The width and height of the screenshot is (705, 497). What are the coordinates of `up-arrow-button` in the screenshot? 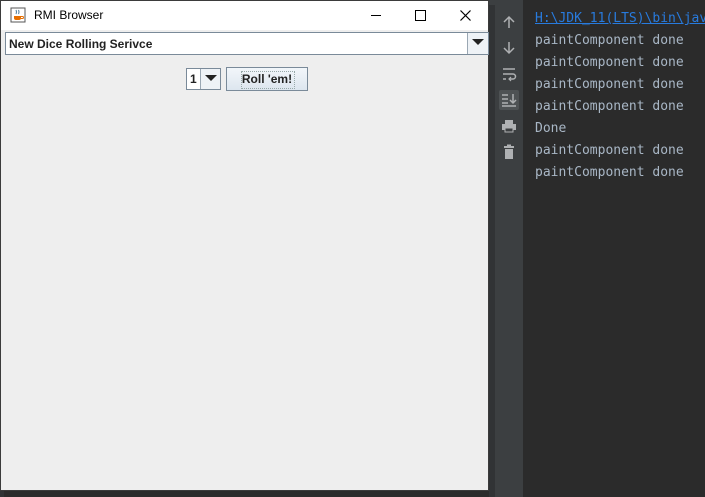 It's located at (509, 22).